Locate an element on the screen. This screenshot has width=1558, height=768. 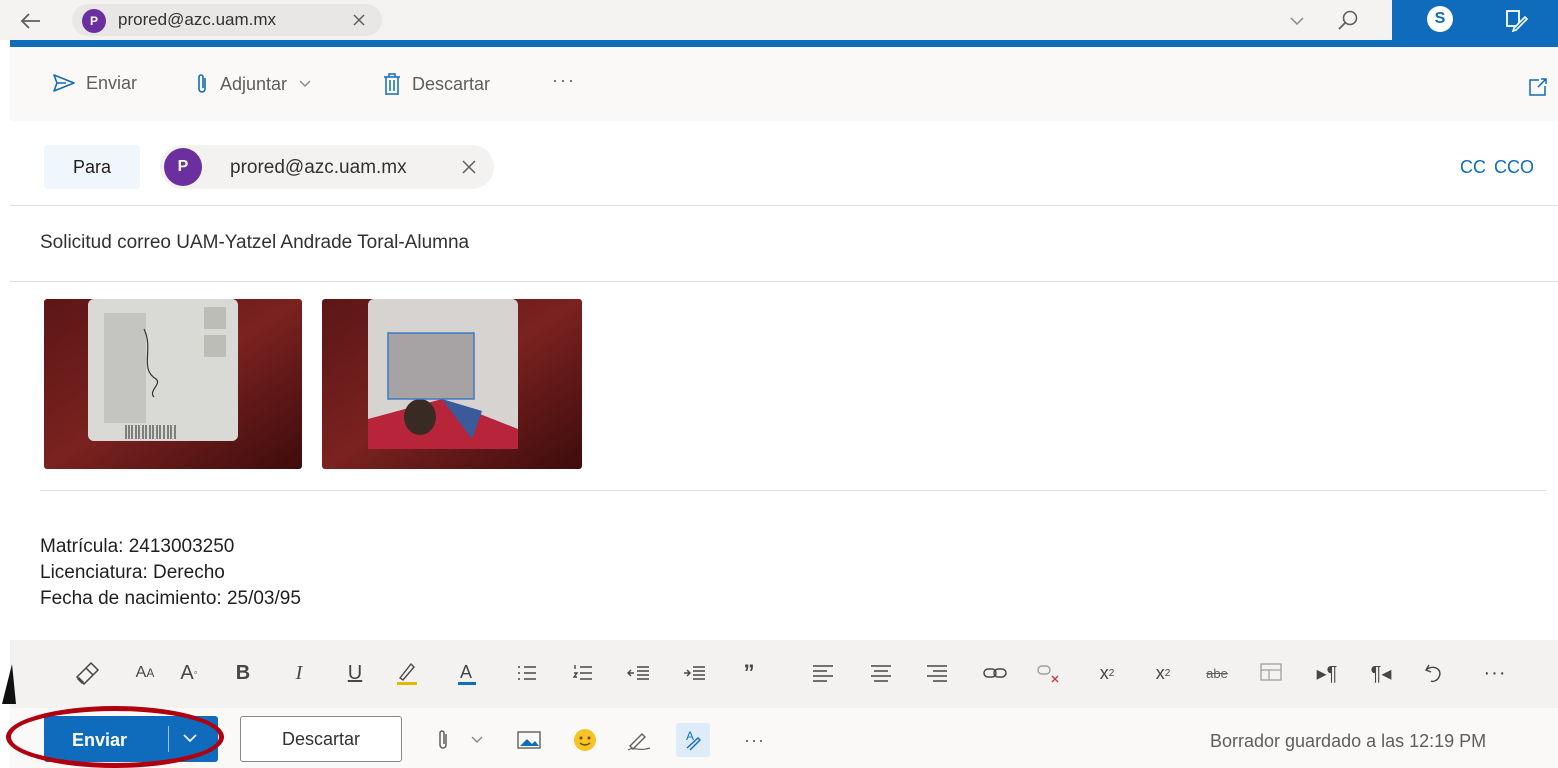
signature-icon is located at coordinates (639, 740).